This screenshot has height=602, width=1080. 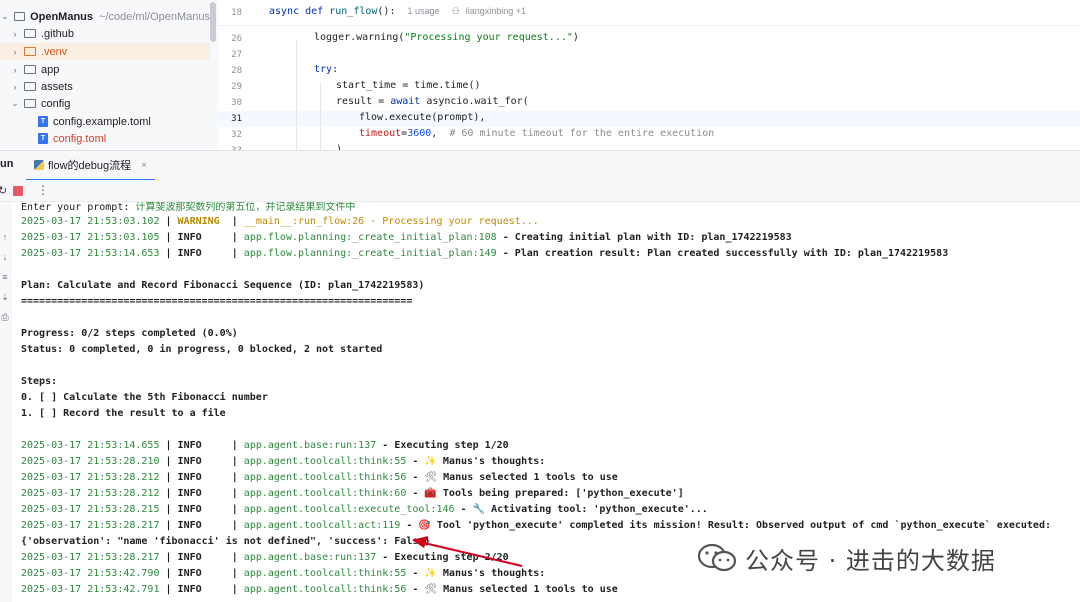 What do you see at coordinates (451, 445) in the screenshot?
I see `log-message: Executing step 1/20` at bounding box center [451, 445].